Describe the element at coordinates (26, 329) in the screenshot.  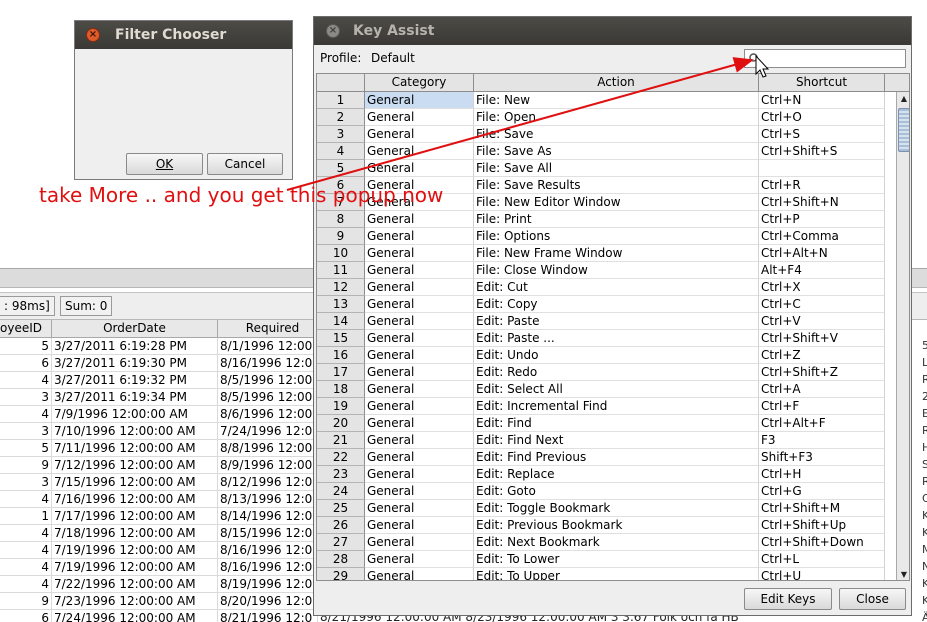
I see `column-employee-id: oyeeID` at that location.